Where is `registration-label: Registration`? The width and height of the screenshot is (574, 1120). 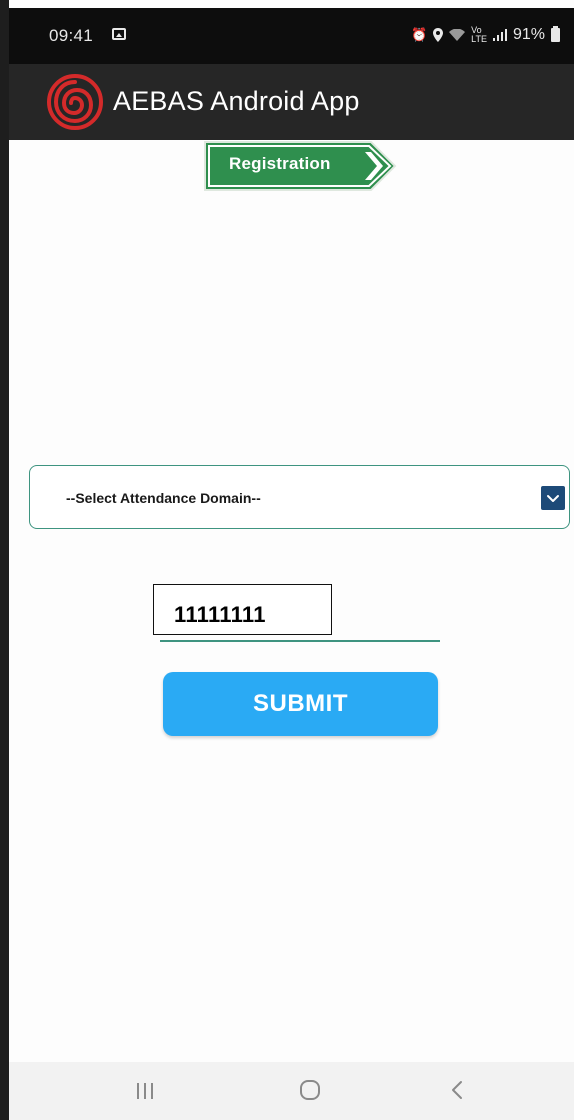
registration-label: Registration is located at coordinates (280, 163).